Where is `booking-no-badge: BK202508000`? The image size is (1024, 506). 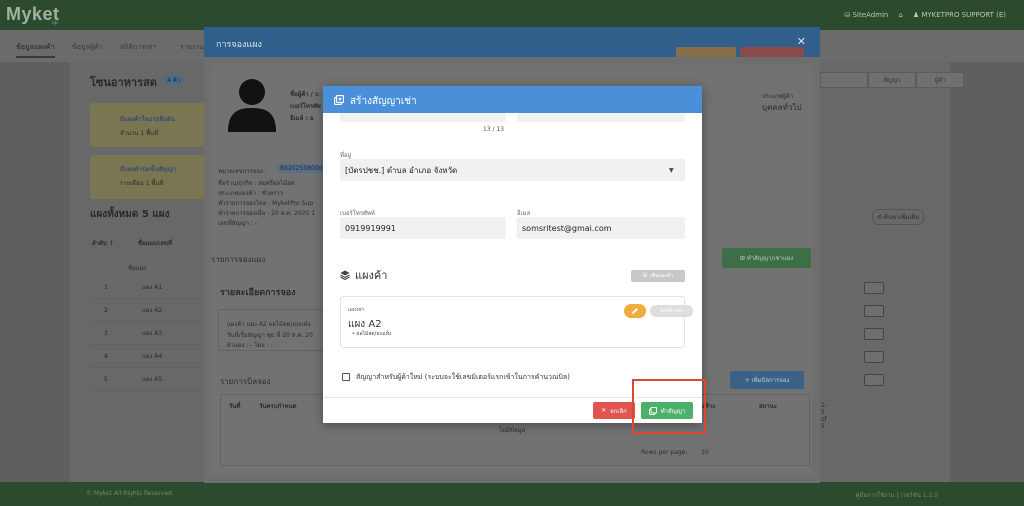 booking-no-badge: BK202508000 is located at coordinates (301, 168).